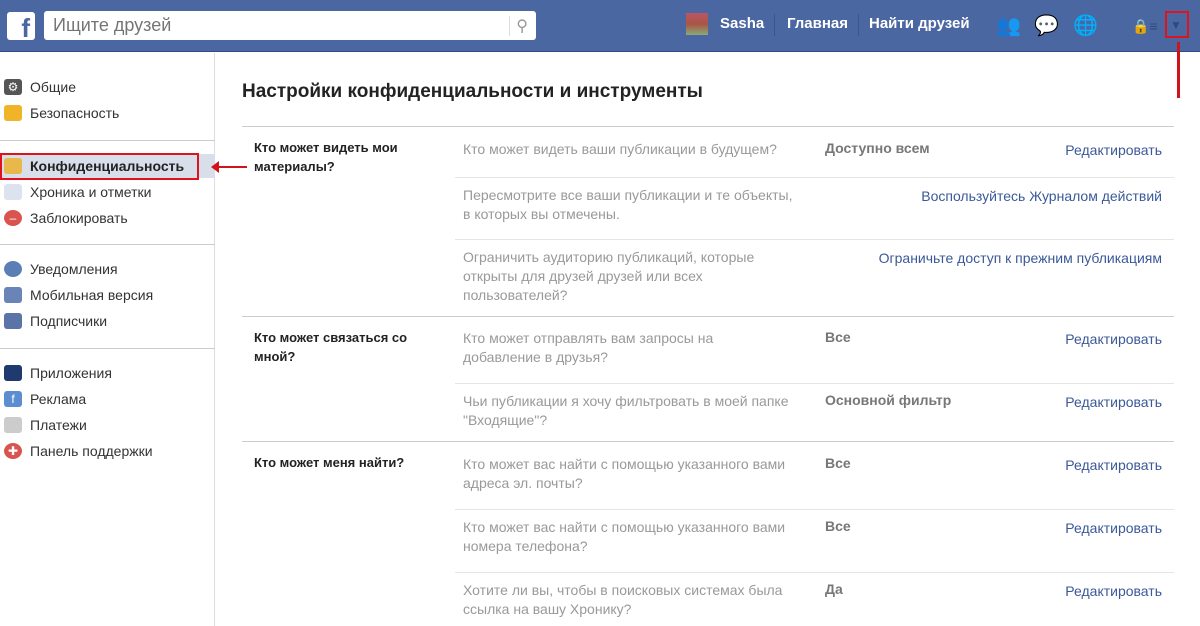 The width and height of the screenshot is (1200, 626). Describe the element at coordinates (1020, 258) in the screenshot. I see `edit-link: Ограничьте доступ к прежним публикациям` at that location.